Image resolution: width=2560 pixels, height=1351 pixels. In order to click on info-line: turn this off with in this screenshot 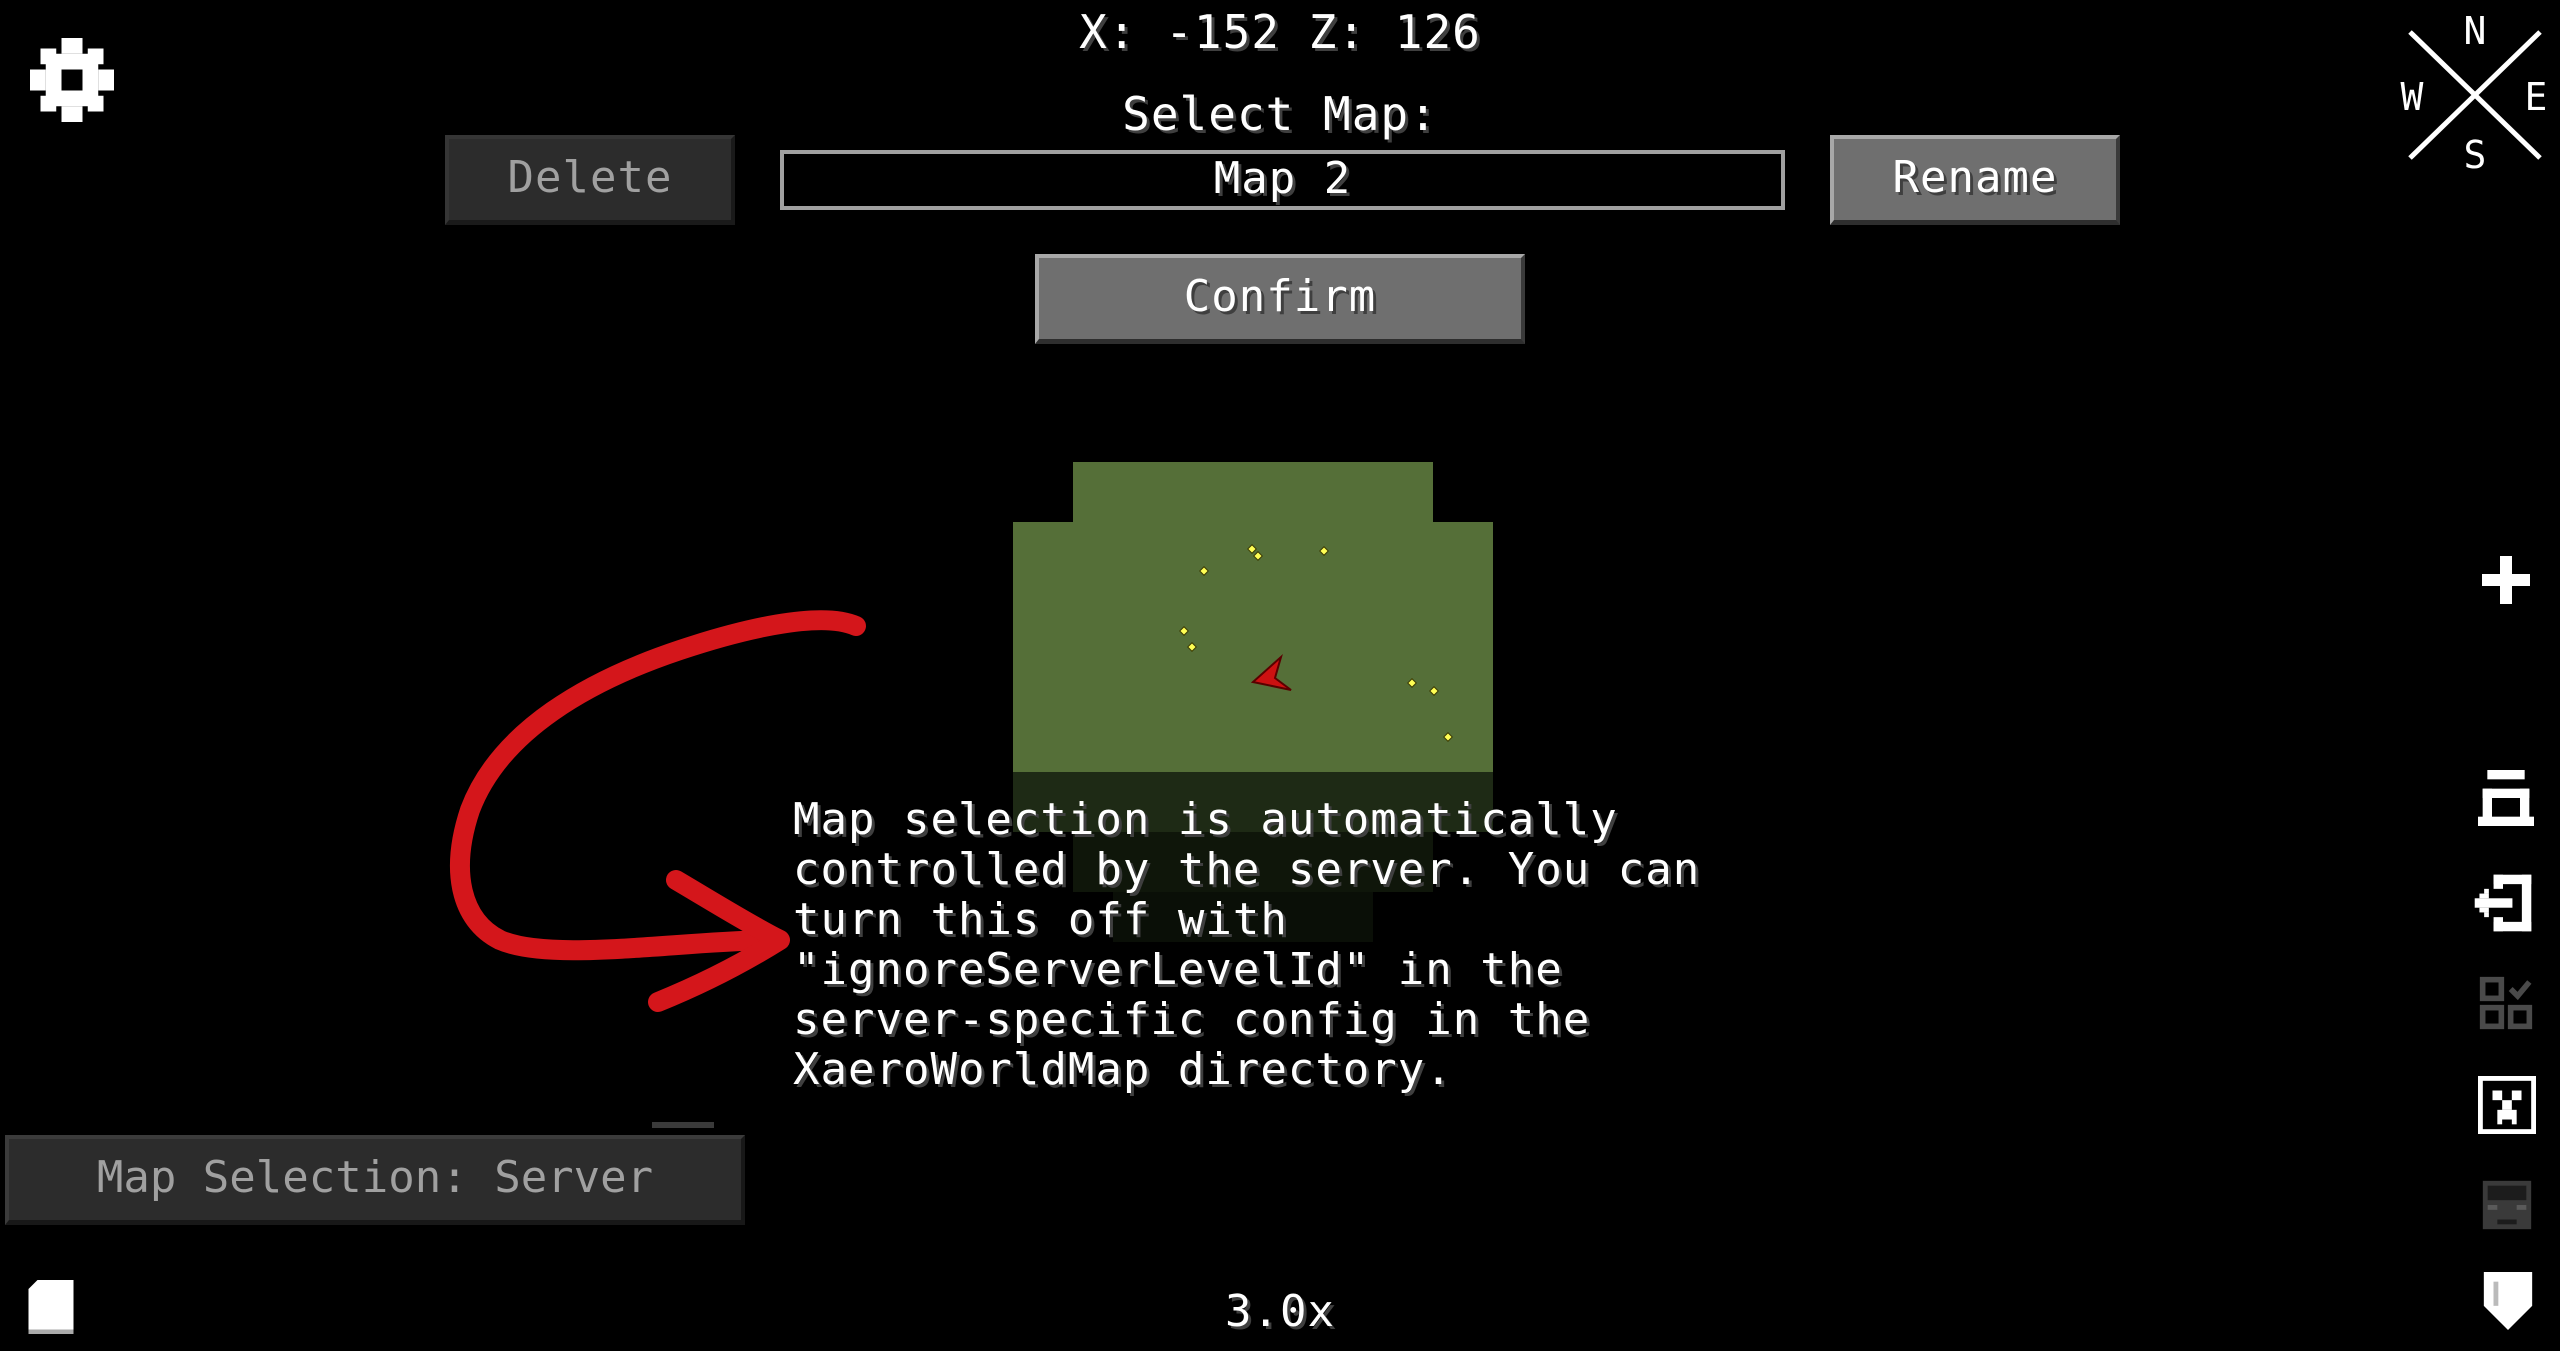, I will do `click(1040, 919)`.